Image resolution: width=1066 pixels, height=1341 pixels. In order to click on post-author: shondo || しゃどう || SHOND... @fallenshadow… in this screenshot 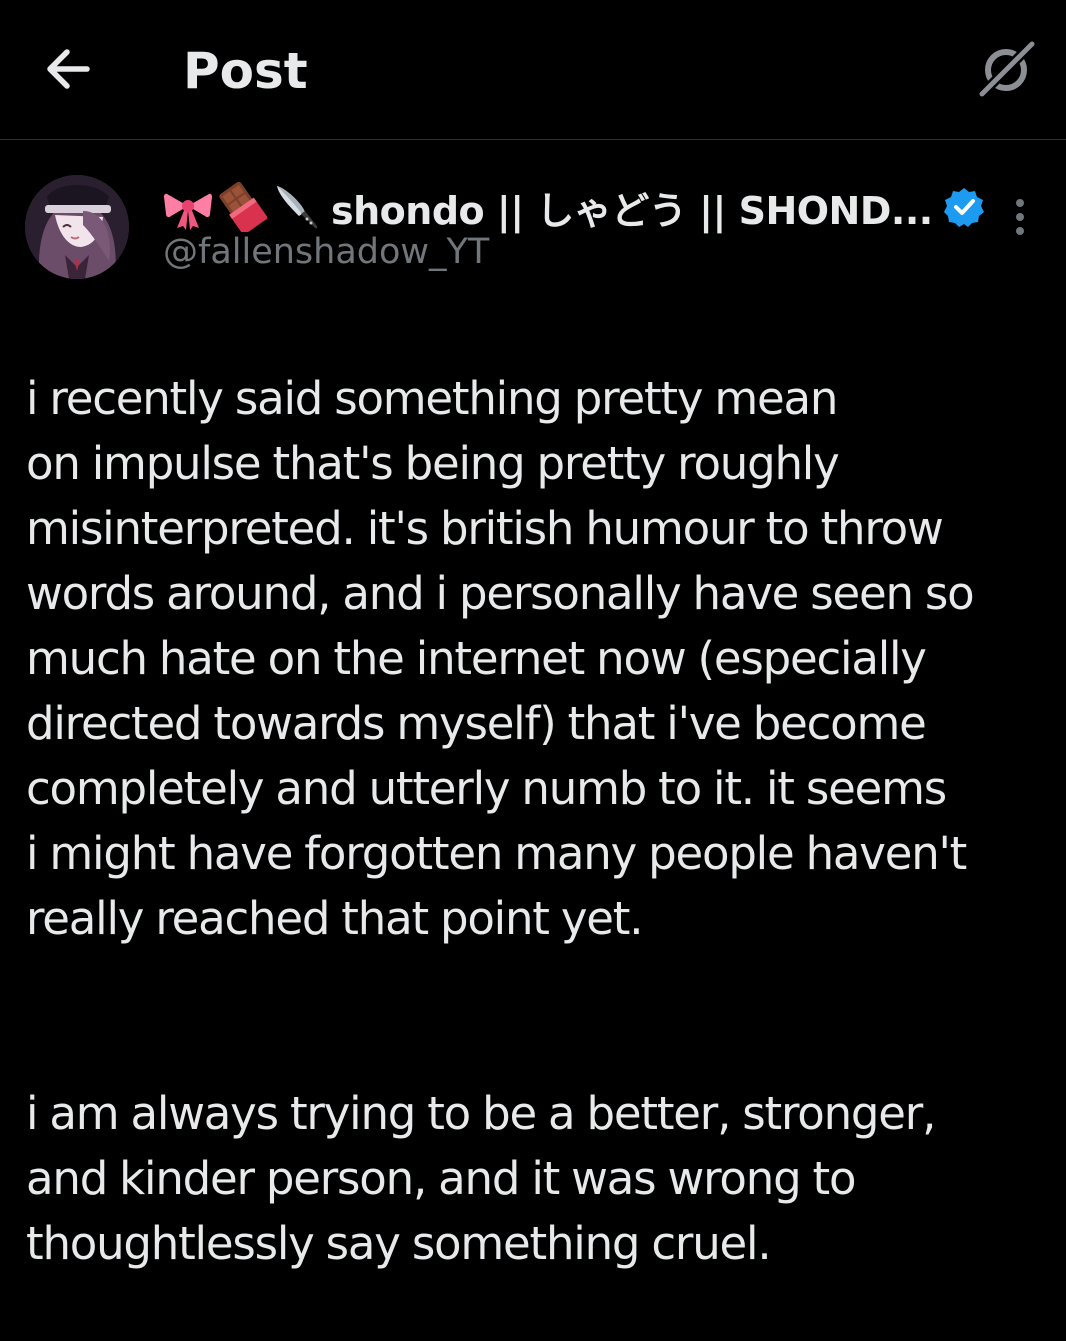, I will do `click(533, 227)`.